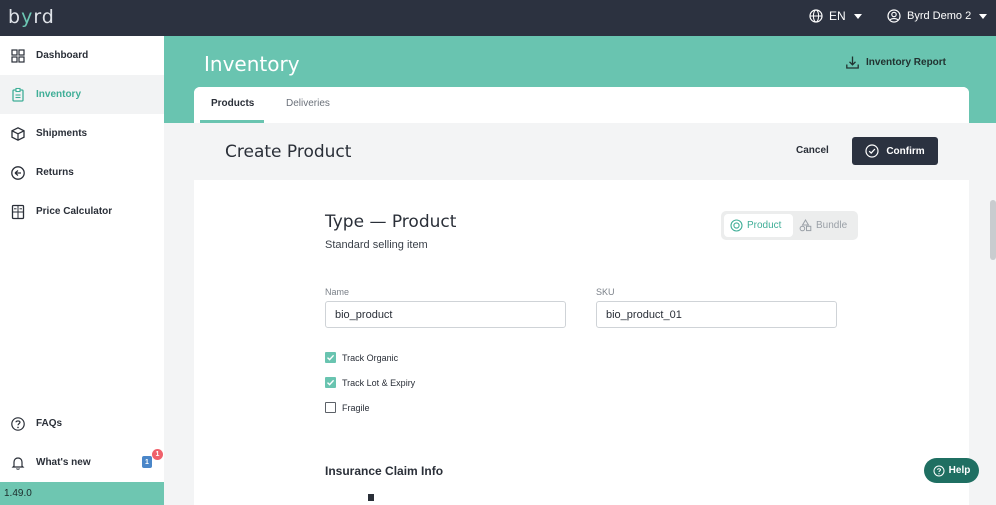 The height and width of the screenshot is (505, 996). I want to click on section-title: Create Product, so click(288, 152).